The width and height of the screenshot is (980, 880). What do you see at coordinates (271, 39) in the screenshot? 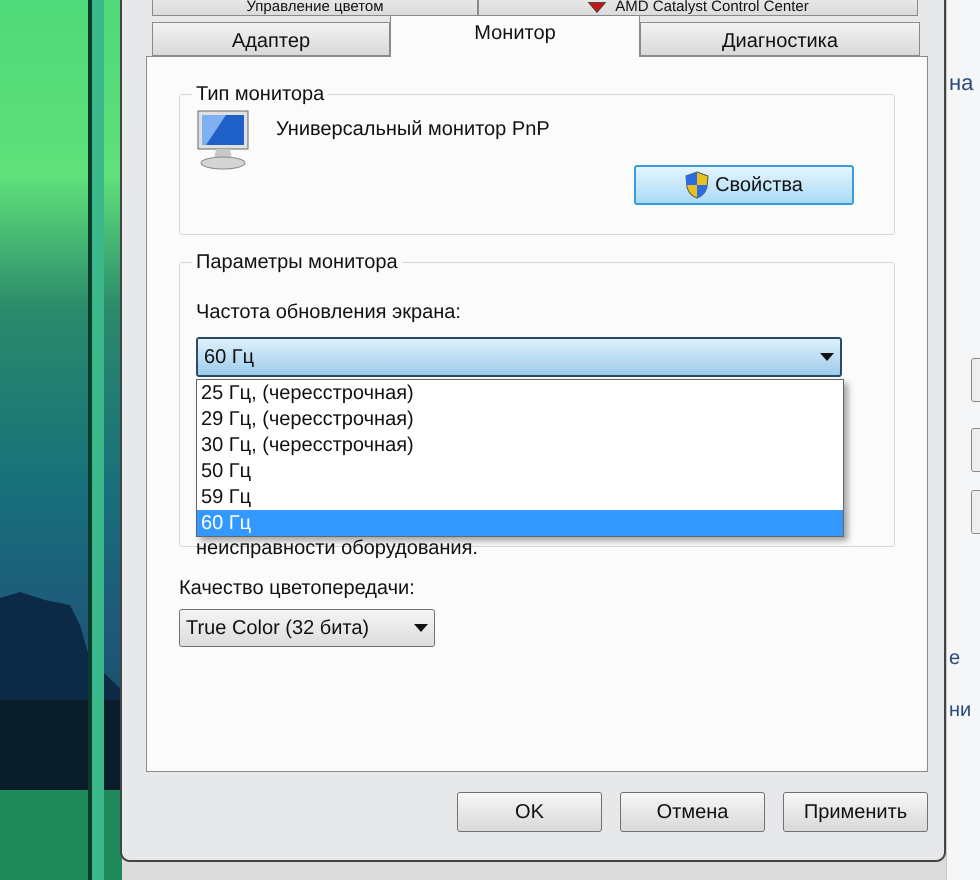
I see `tab: Адаптер` at bounding box center [271, 39].